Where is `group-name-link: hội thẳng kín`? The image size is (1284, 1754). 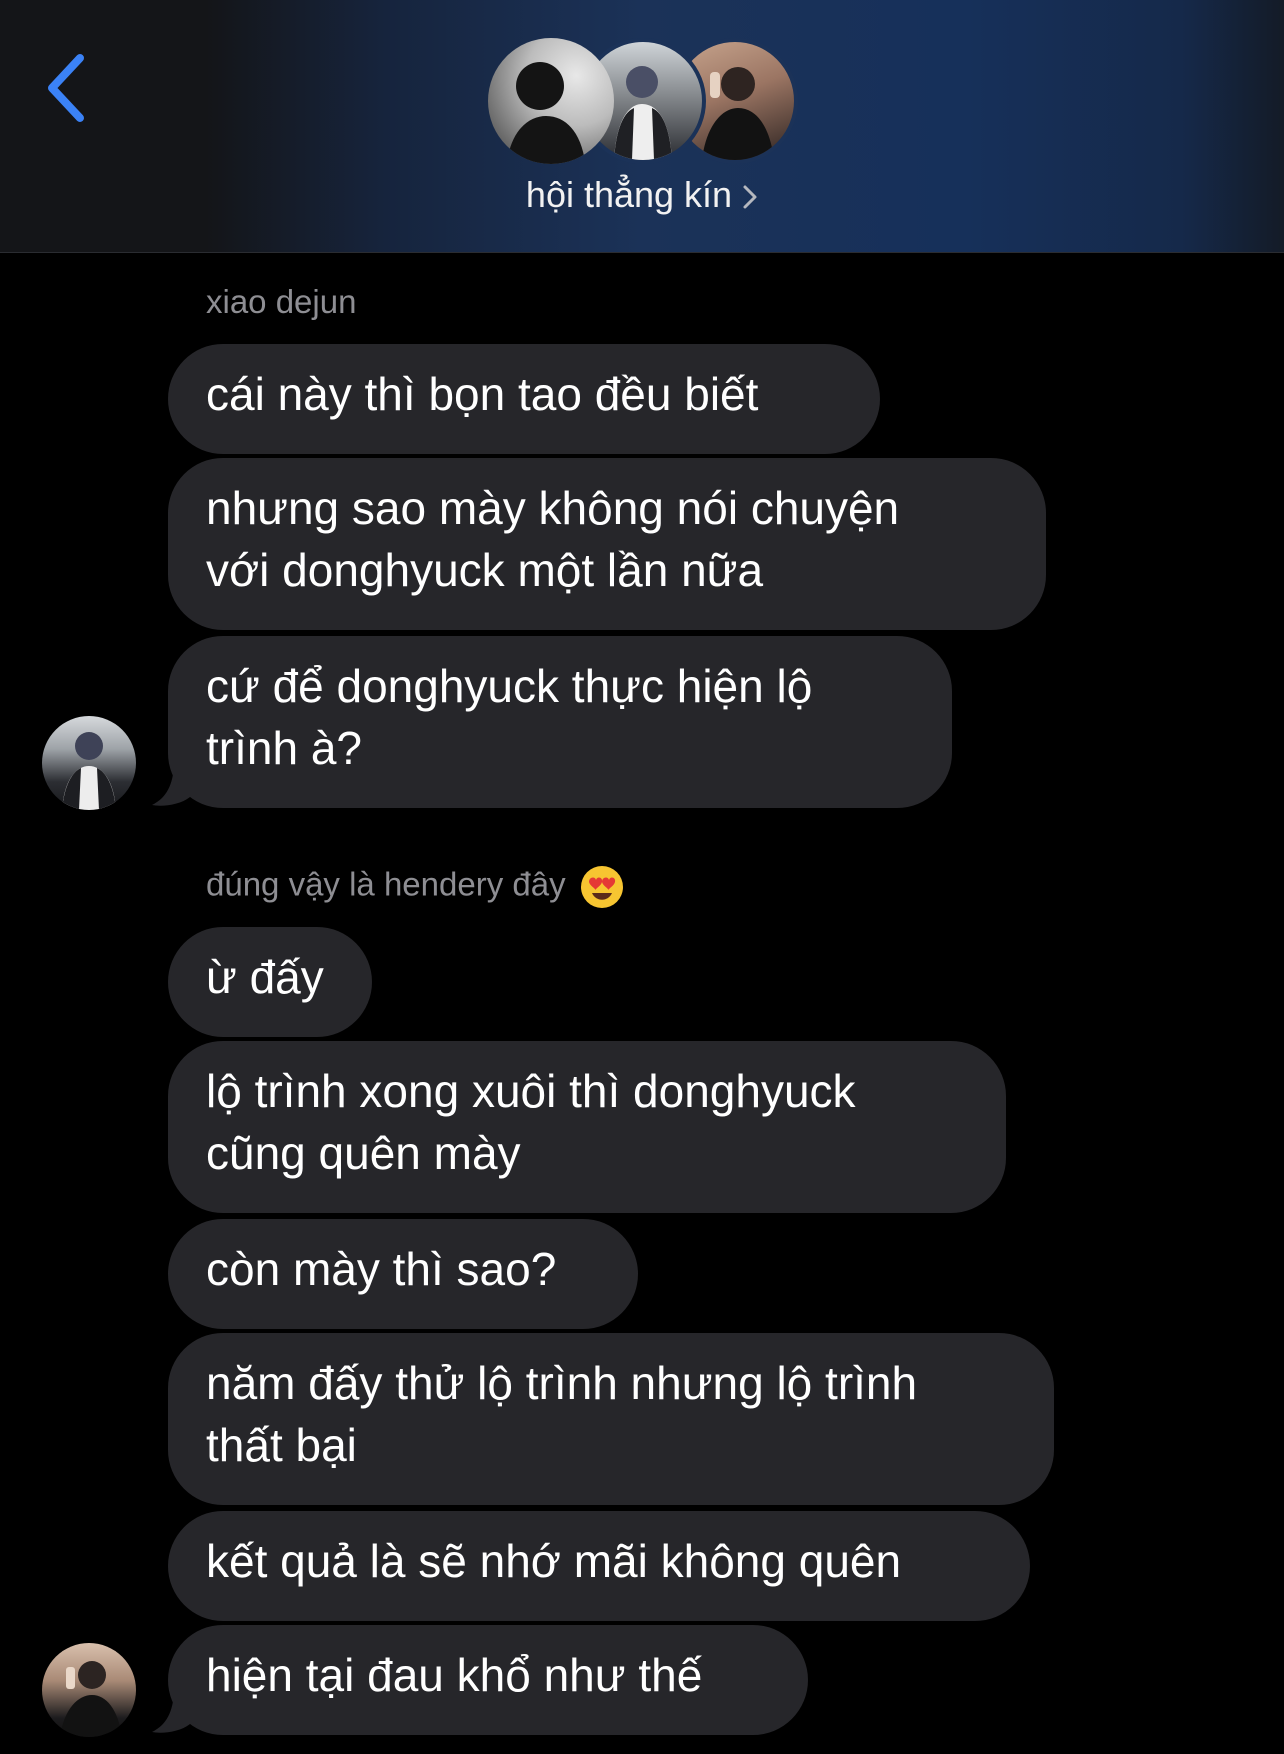
group-name-link: hội thẳng kín is located at coordinates (642, 195).